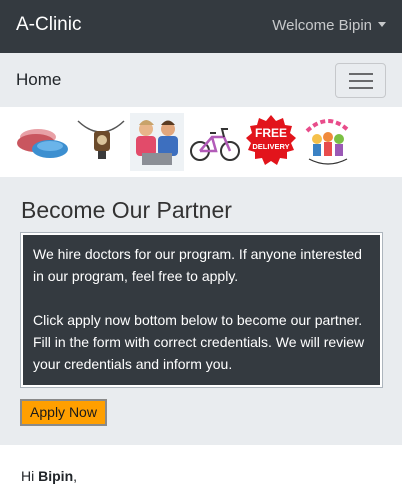 The height and width of the screenshot is (493, 402). What do you see at coordinates (361, 74) in the screenshot?
I see `hamburger-icon` at bounding box center [361, 74].